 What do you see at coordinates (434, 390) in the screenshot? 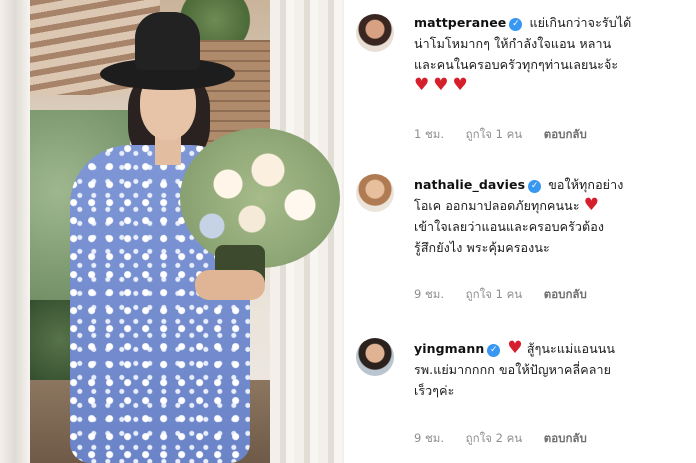
I see `comment-line: เร็วๆค่ะ` at bounding box center [434, 390].